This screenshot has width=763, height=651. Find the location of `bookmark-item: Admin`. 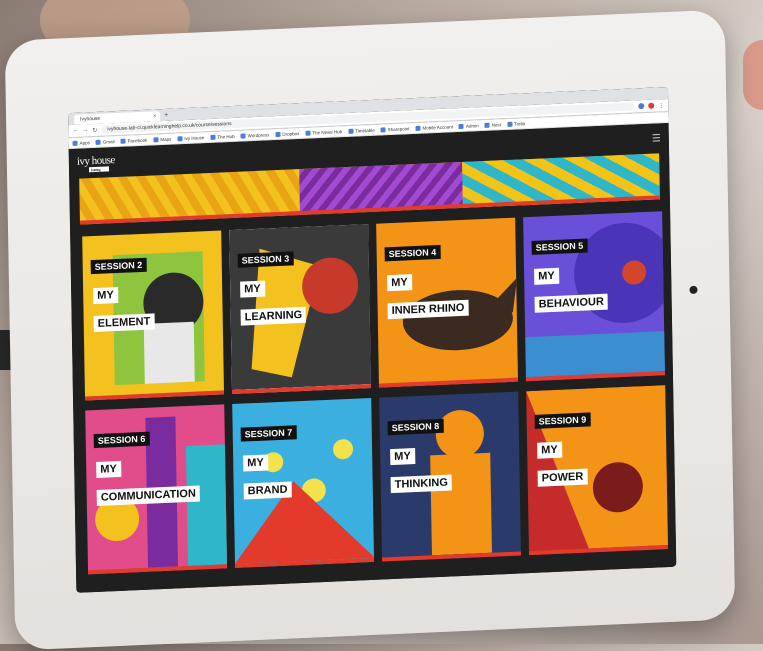

bookmark-item: Admin is located at coordinates (468, 125).